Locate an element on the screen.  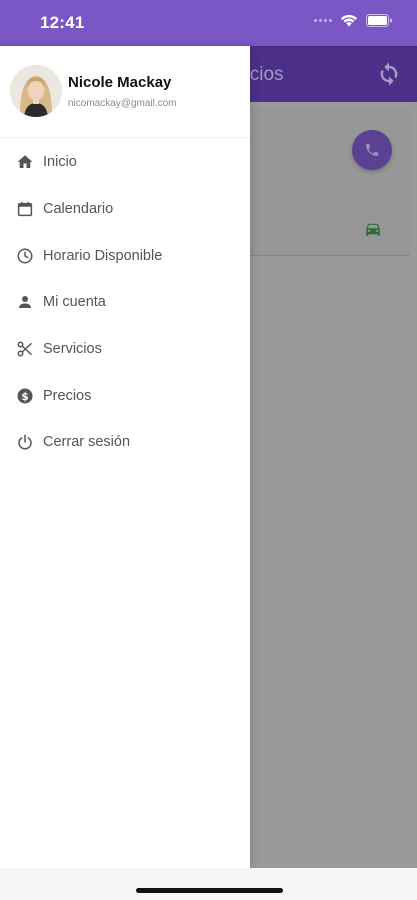
scissors-icon is located at coordinates (25, 349).